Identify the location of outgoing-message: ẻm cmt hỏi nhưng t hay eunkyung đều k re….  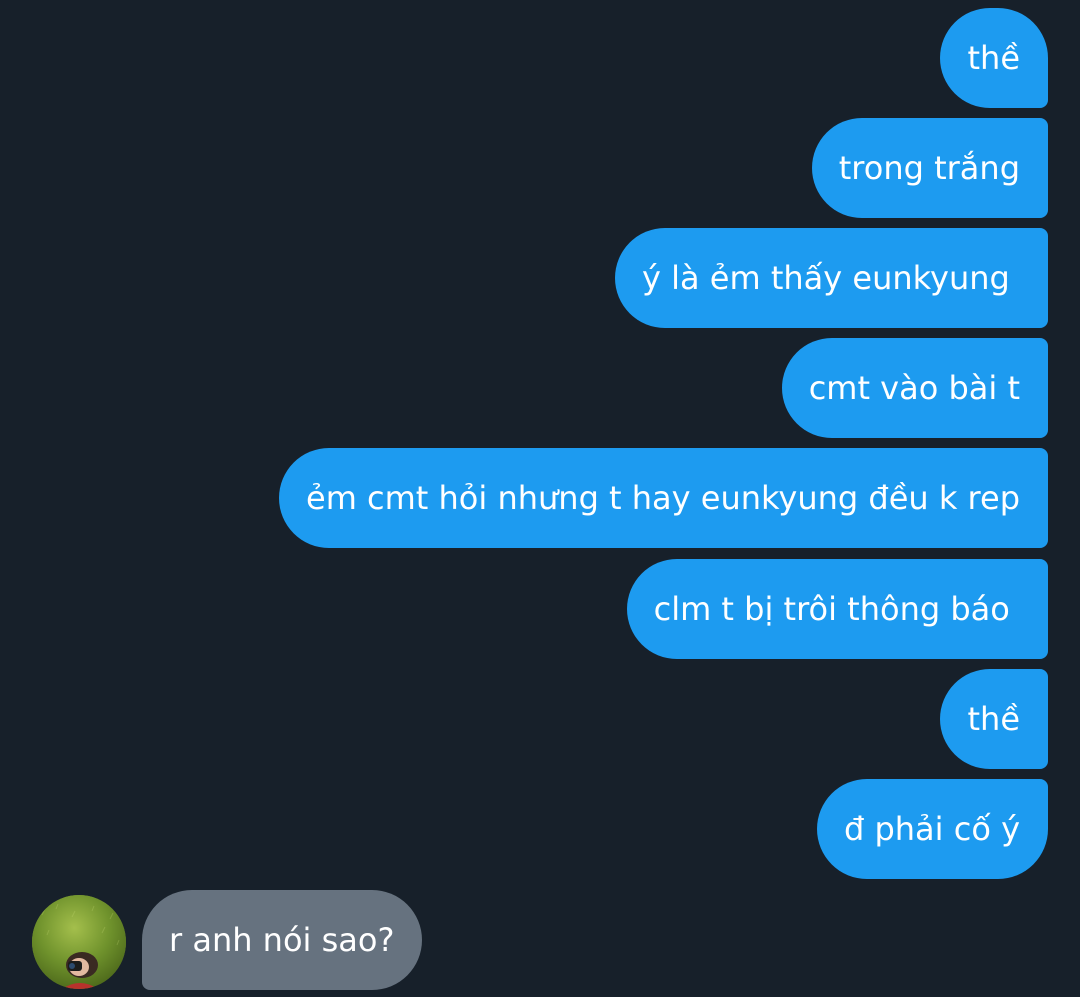
(663, 498).